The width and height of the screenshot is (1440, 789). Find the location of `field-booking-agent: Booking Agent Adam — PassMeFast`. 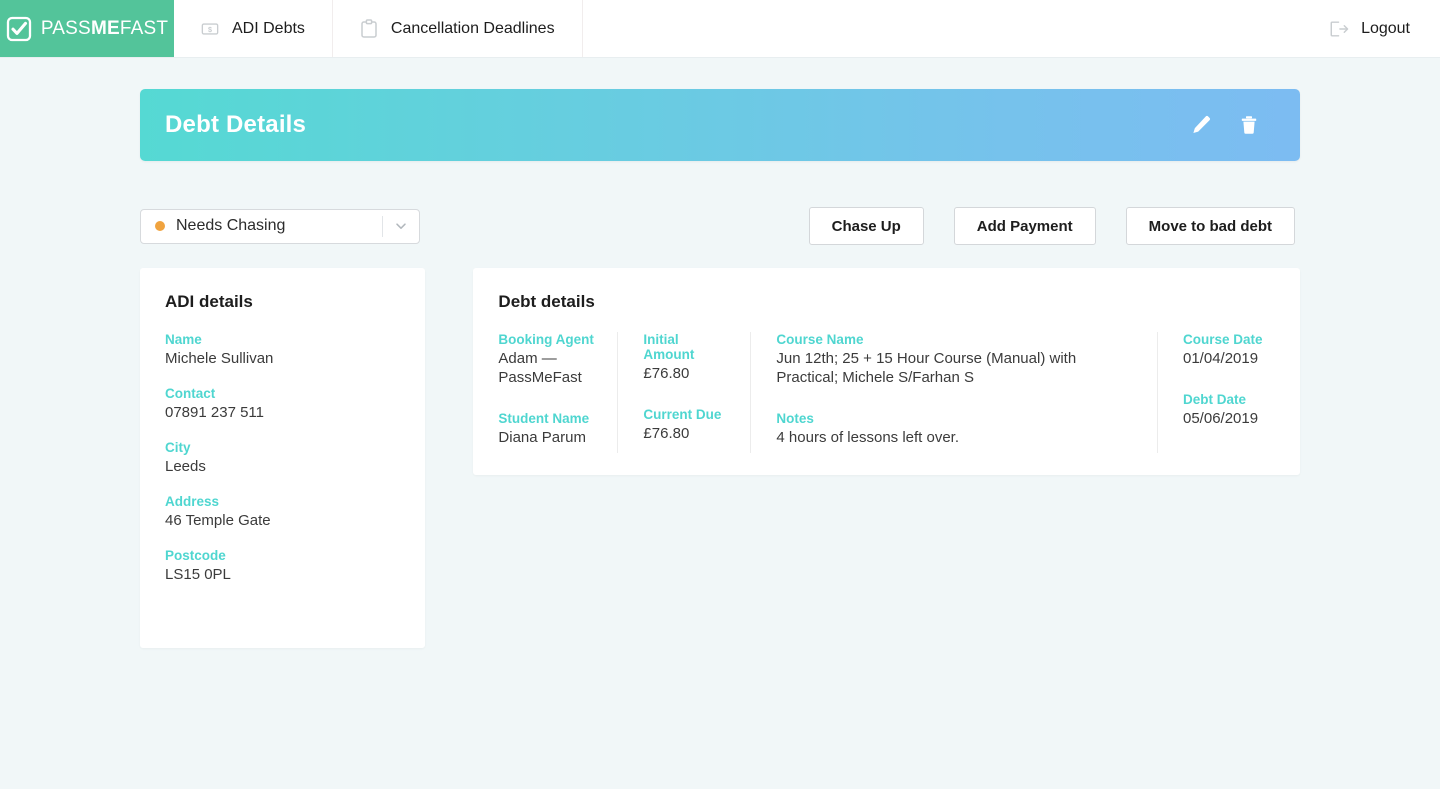

field-booking-agent: Booking Agent Adam — PassMeFast is located at coordinates (548, 359).